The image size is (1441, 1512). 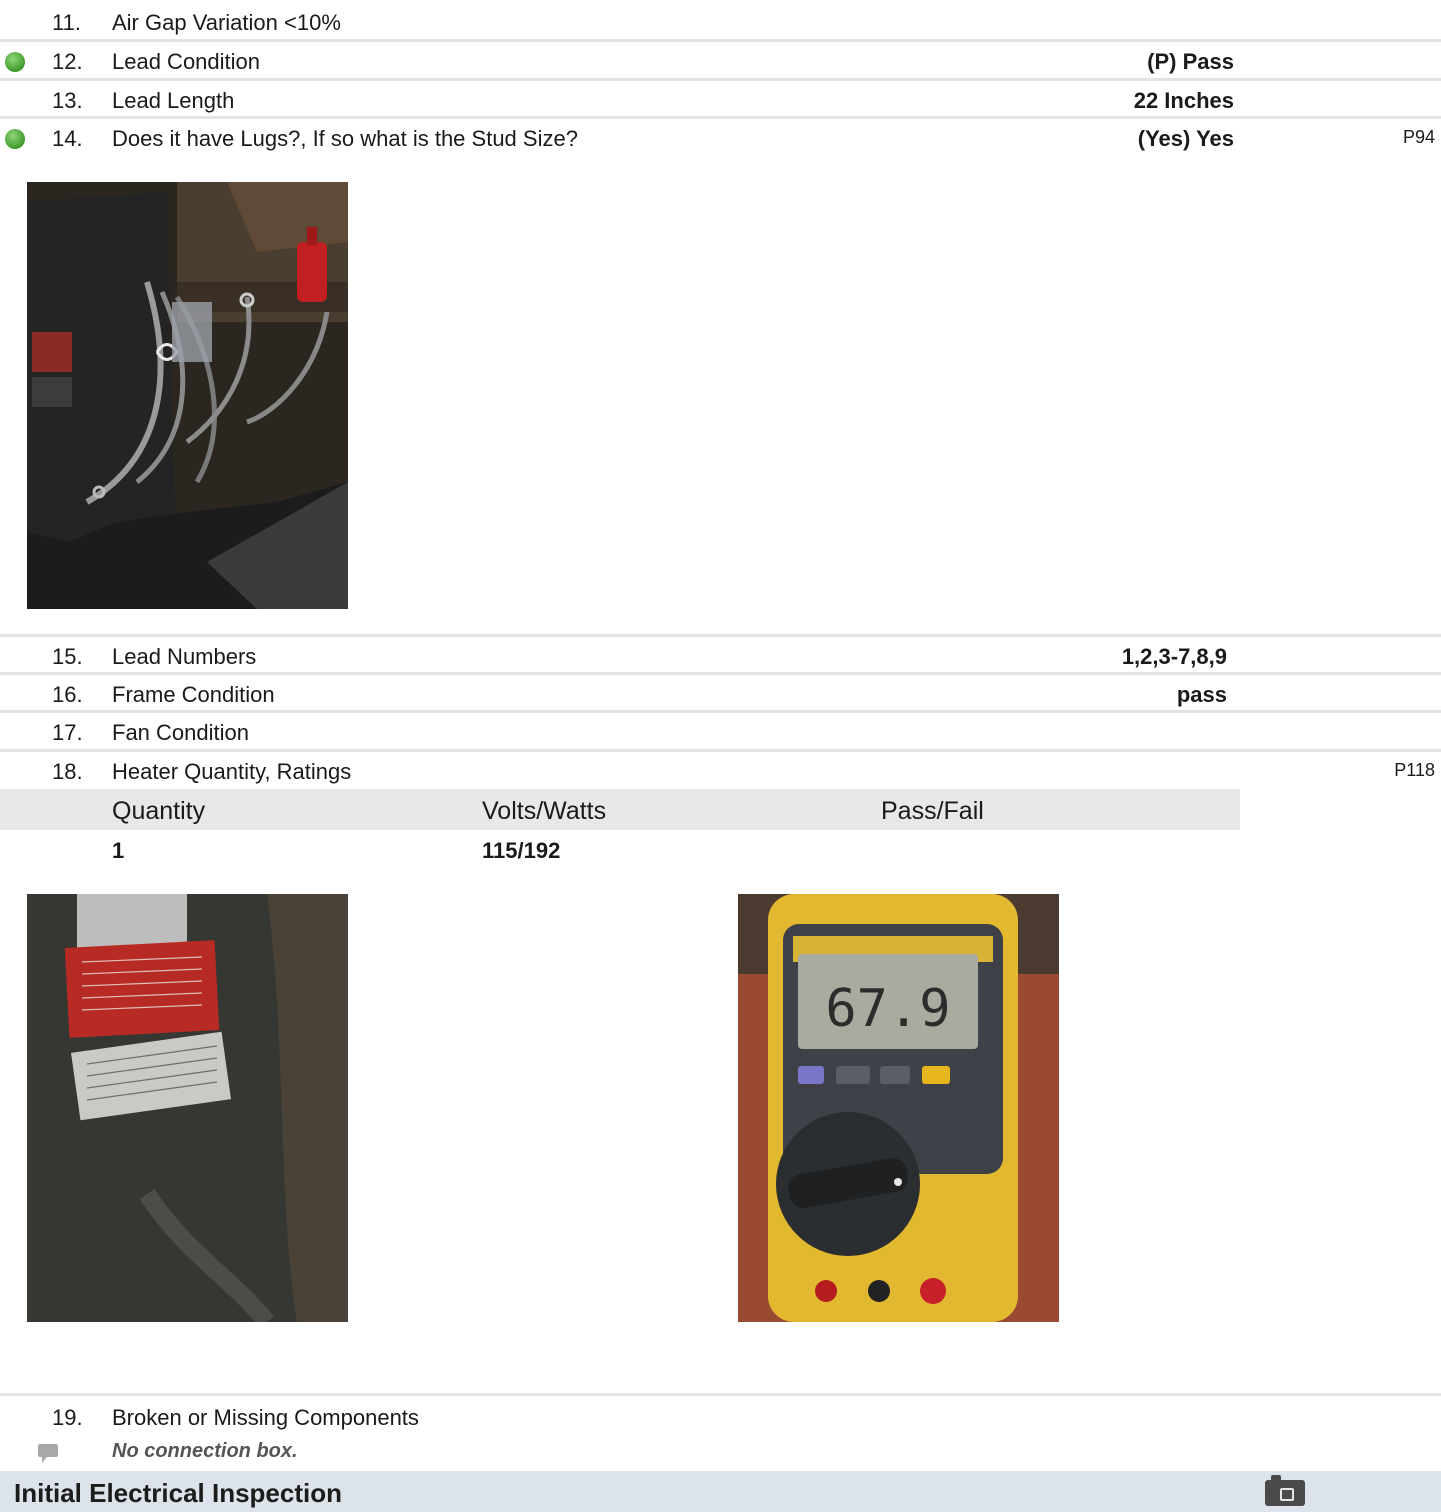 I want to click on photo-reference: P94, so click(x=1418, y=137).